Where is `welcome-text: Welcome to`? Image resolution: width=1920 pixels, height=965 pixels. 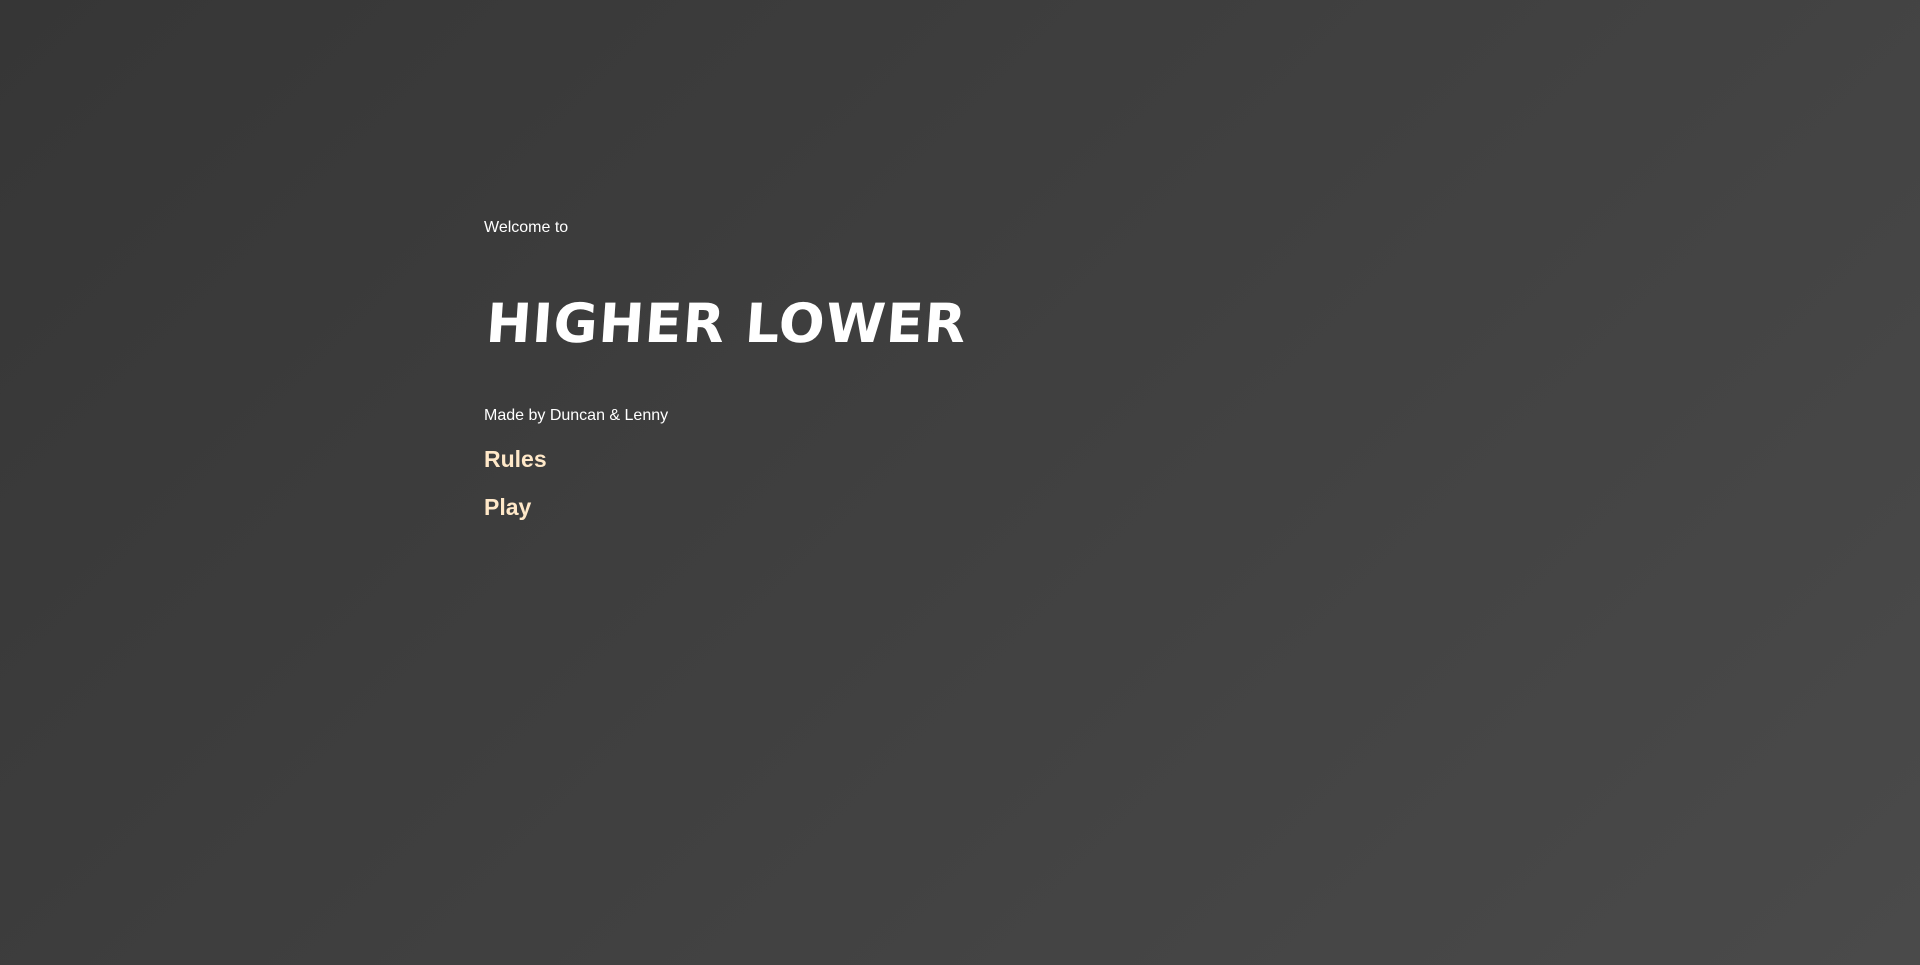
welcome-text: Welcome to is located at coordinates (526, 227).